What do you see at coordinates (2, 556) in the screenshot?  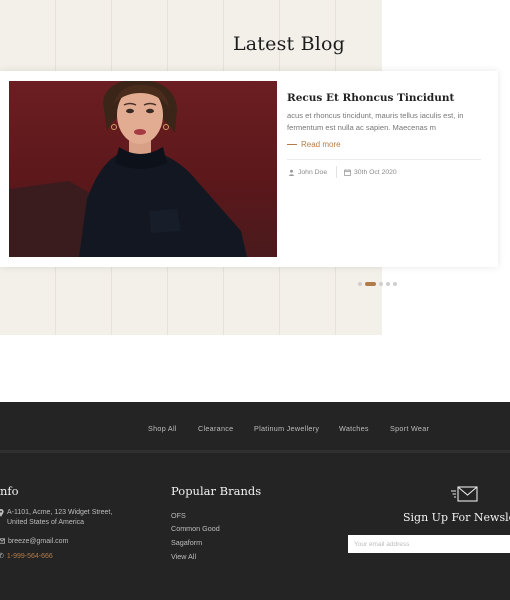 I see `phone-icon: ✆` at bounding box center [2, 556].